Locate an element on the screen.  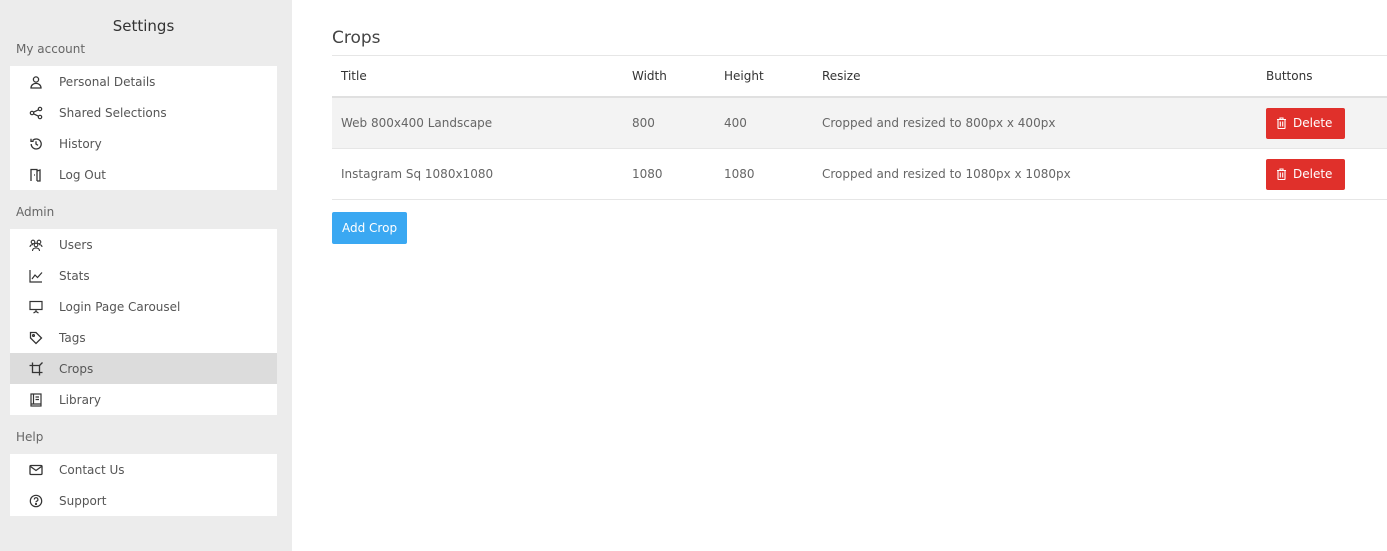
sidebar-title: Settings is located at coordinates (143, 26).